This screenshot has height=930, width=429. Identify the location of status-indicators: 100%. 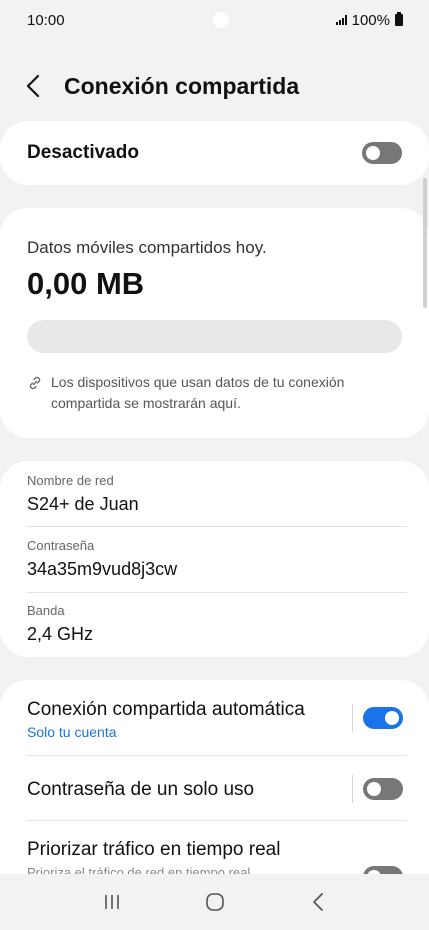
(369, 20).